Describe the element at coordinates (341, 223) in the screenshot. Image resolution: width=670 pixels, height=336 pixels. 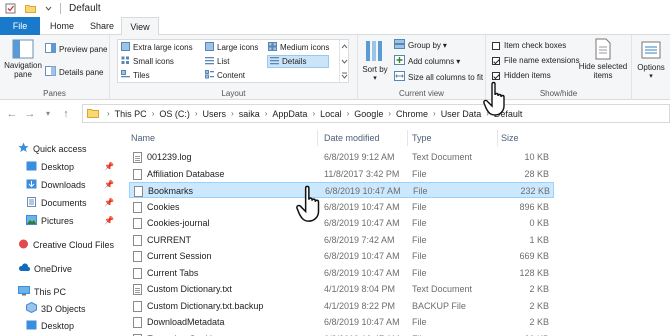
I see `table-row: Cookies-journal 6/8/2019 10:47 AM File 0 KB` at that location.